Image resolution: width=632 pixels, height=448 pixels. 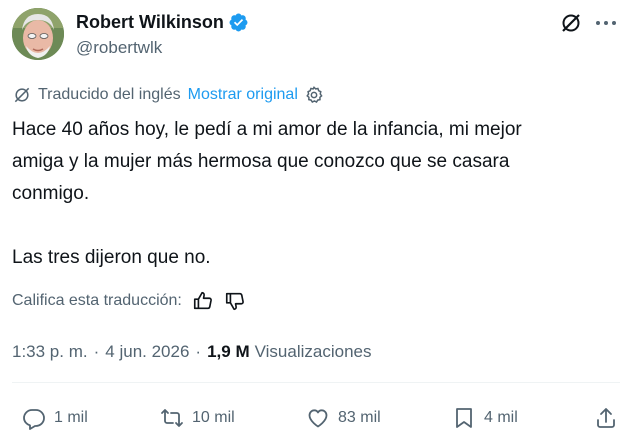 I want to click on reply-icon, so click(x=34, y=418).